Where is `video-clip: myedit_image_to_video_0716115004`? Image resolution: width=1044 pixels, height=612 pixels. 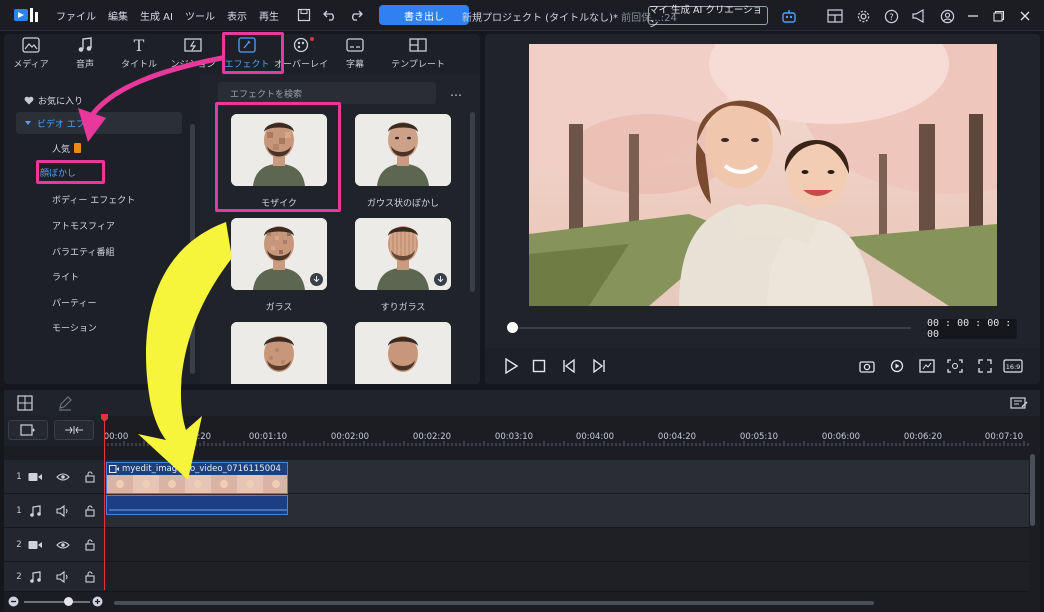 video-clip: myedit_image_to_video_0716115004 is located at coordinates (197, 478).